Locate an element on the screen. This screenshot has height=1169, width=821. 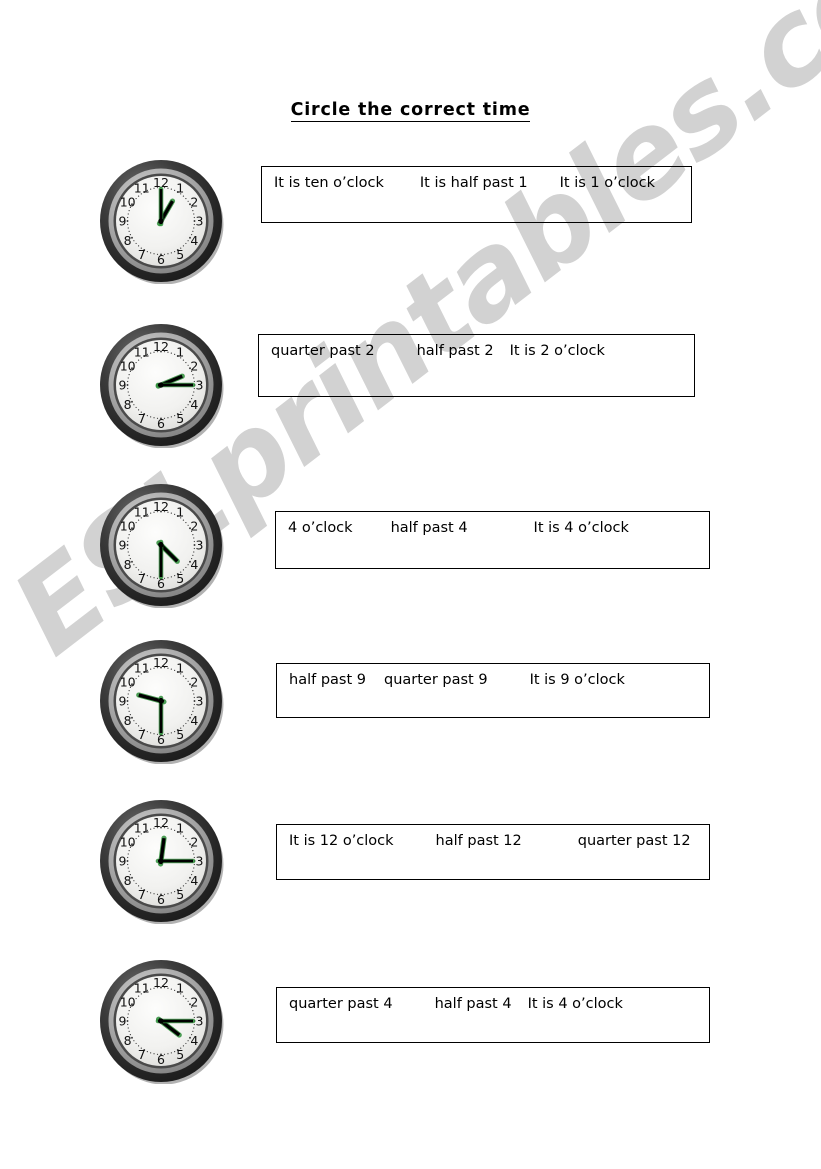
clock-5: 12 1 2 3 4 5 6 7 8 9 10 11 is located at coordinates (161, 861).